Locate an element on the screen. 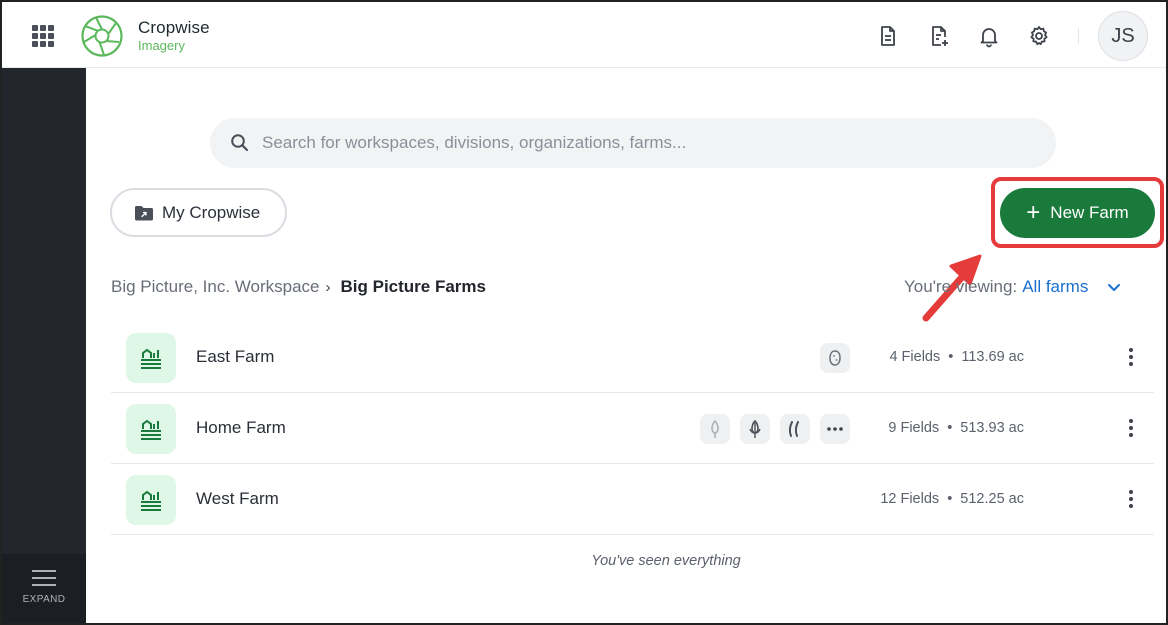 Image resolution: width=1168 pixels, height=625 pixels. farm-row: East Farm 4 Fields • 113.69 ac is located at coordinates (632, 357).